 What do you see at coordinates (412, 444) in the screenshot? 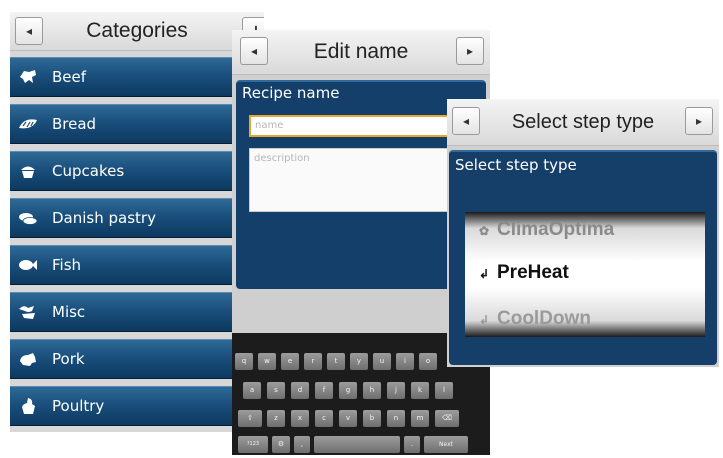
I see `period-key: .` at bounding box center [412, 444].